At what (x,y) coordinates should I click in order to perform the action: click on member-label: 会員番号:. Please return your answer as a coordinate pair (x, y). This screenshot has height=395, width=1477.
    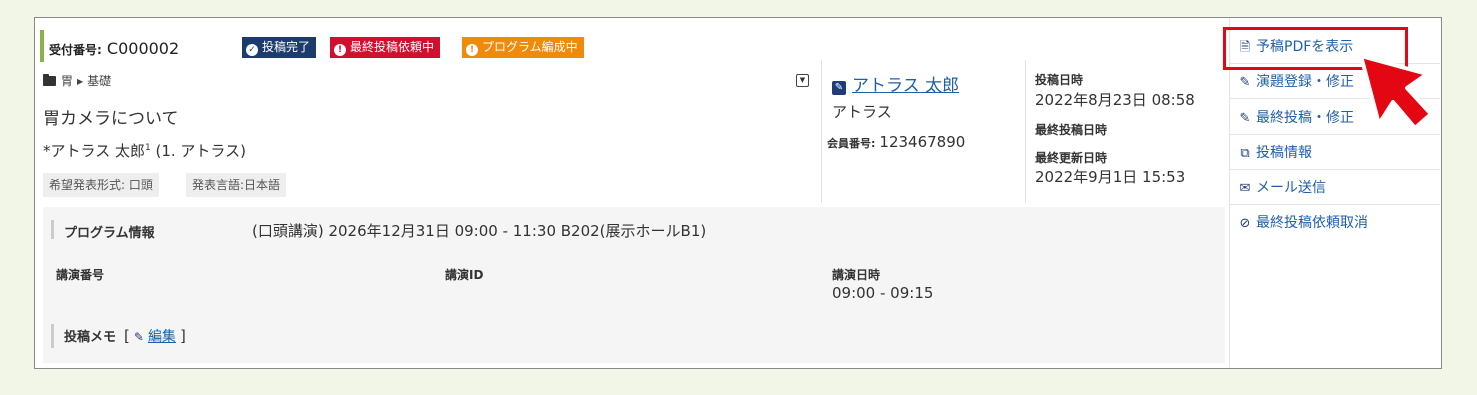
    Looking at the image, I should click on (851, 143).